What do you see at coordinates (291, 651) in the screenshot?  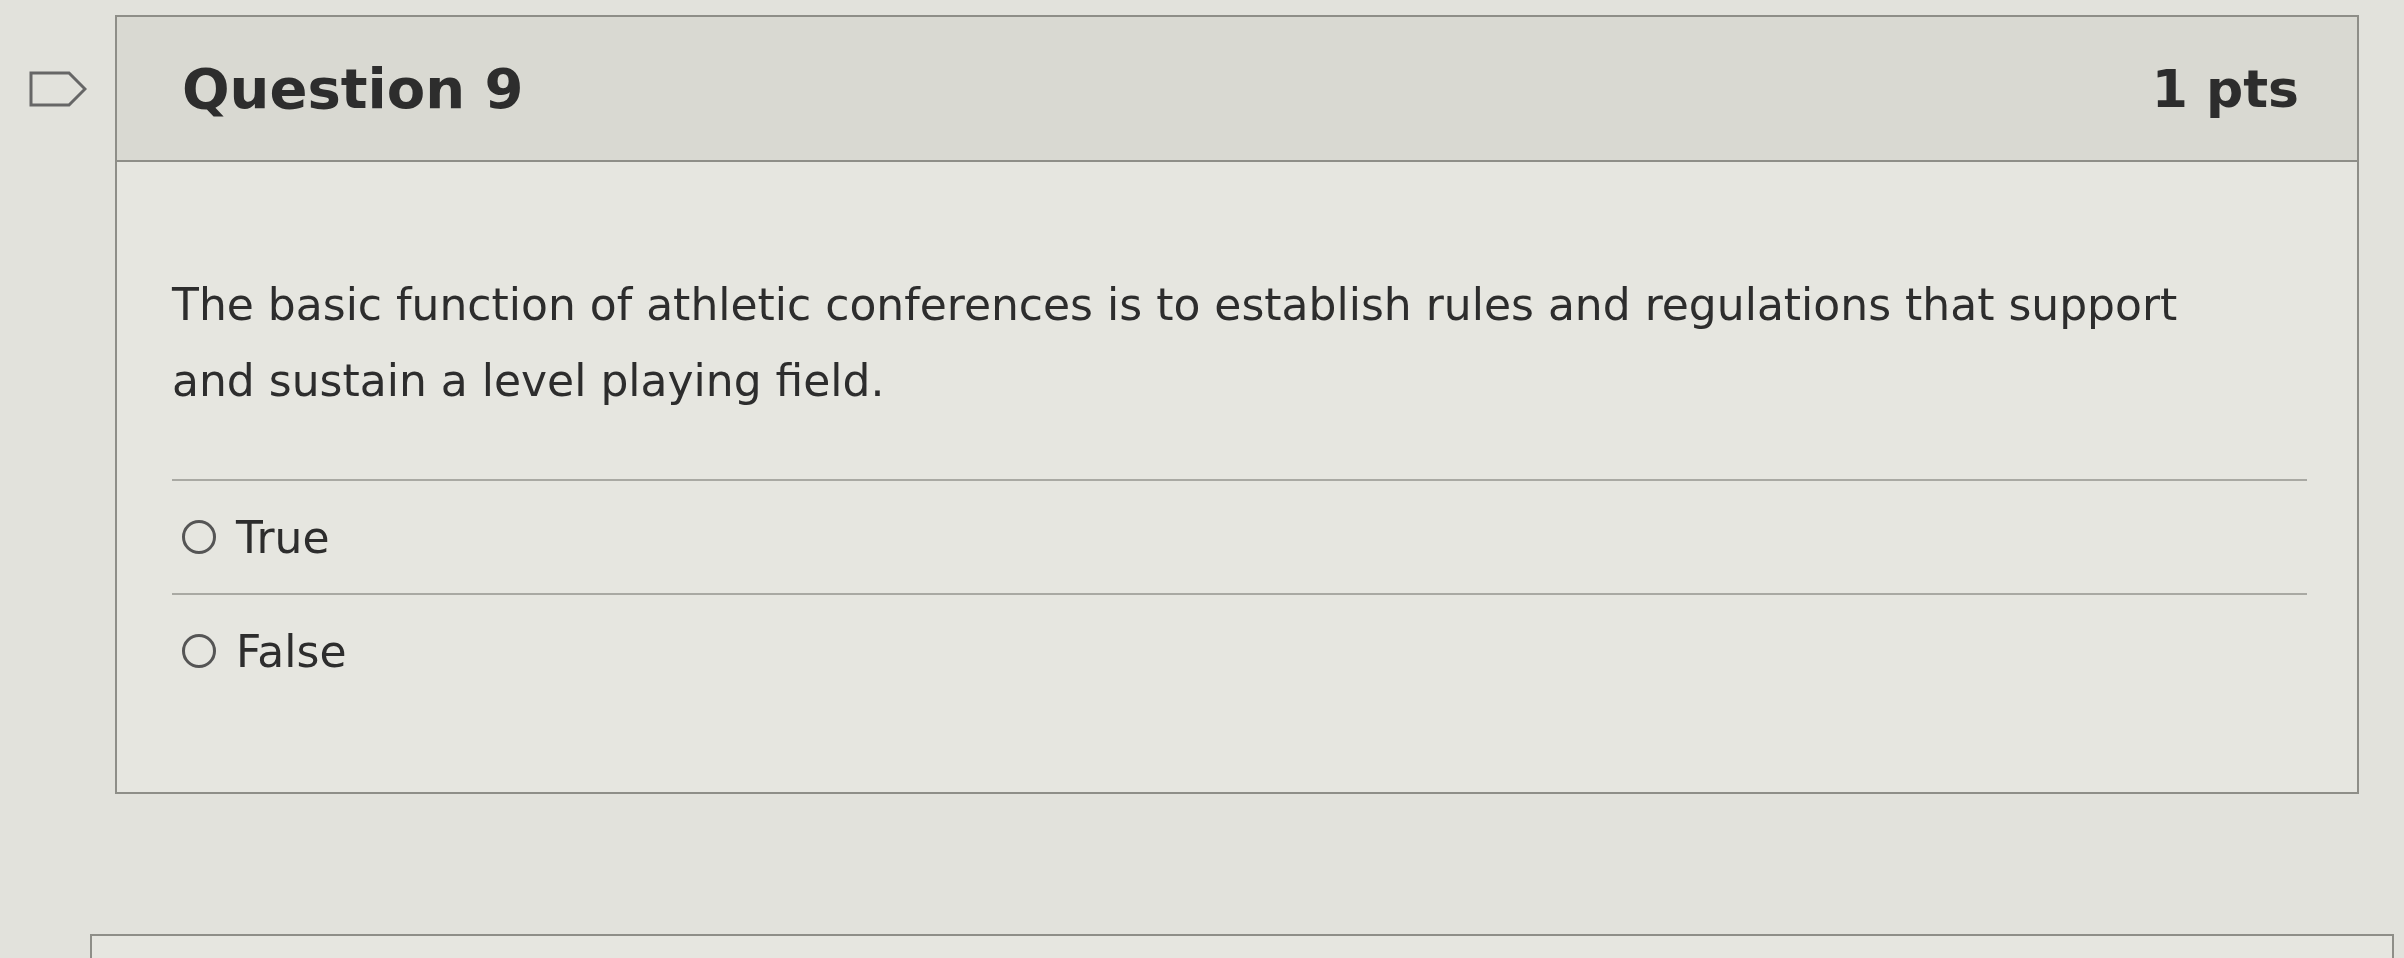 I see `answer-label: False` at bounding box center [291, 651].